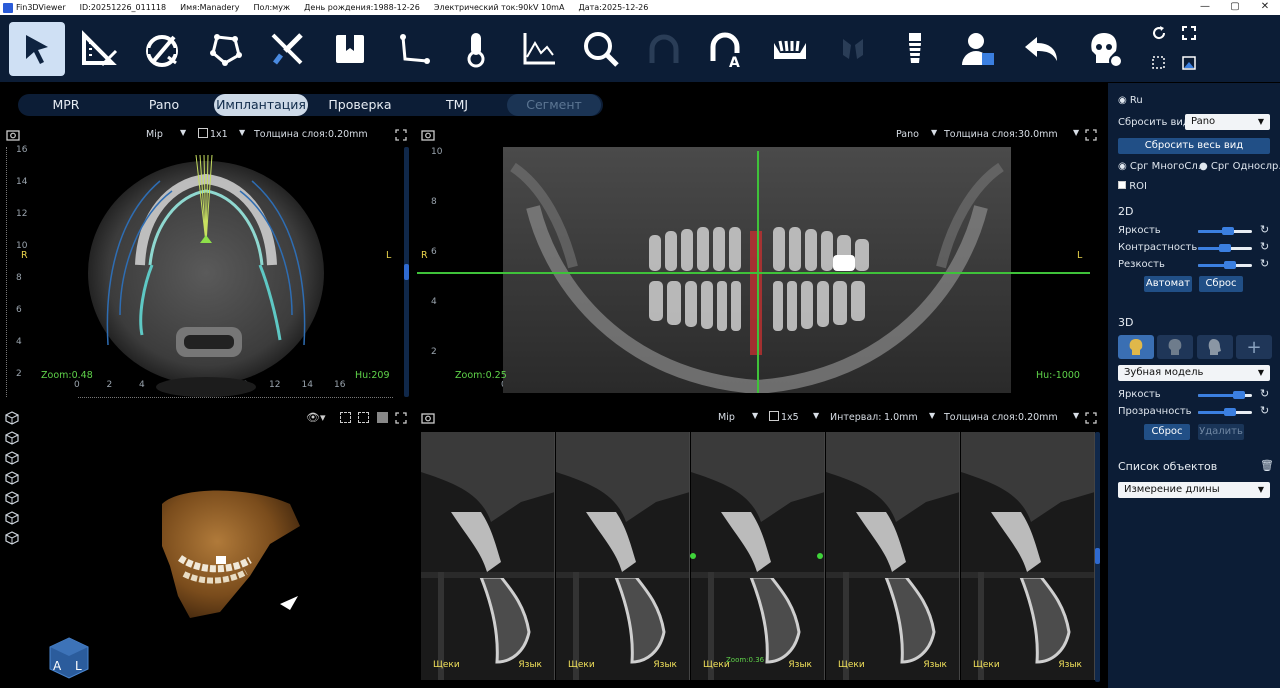 The image size is (1280, 688). Describe the element at coordinates (554, 105) in the screenshot. I see `tab-segment: Сегмент` at that location.